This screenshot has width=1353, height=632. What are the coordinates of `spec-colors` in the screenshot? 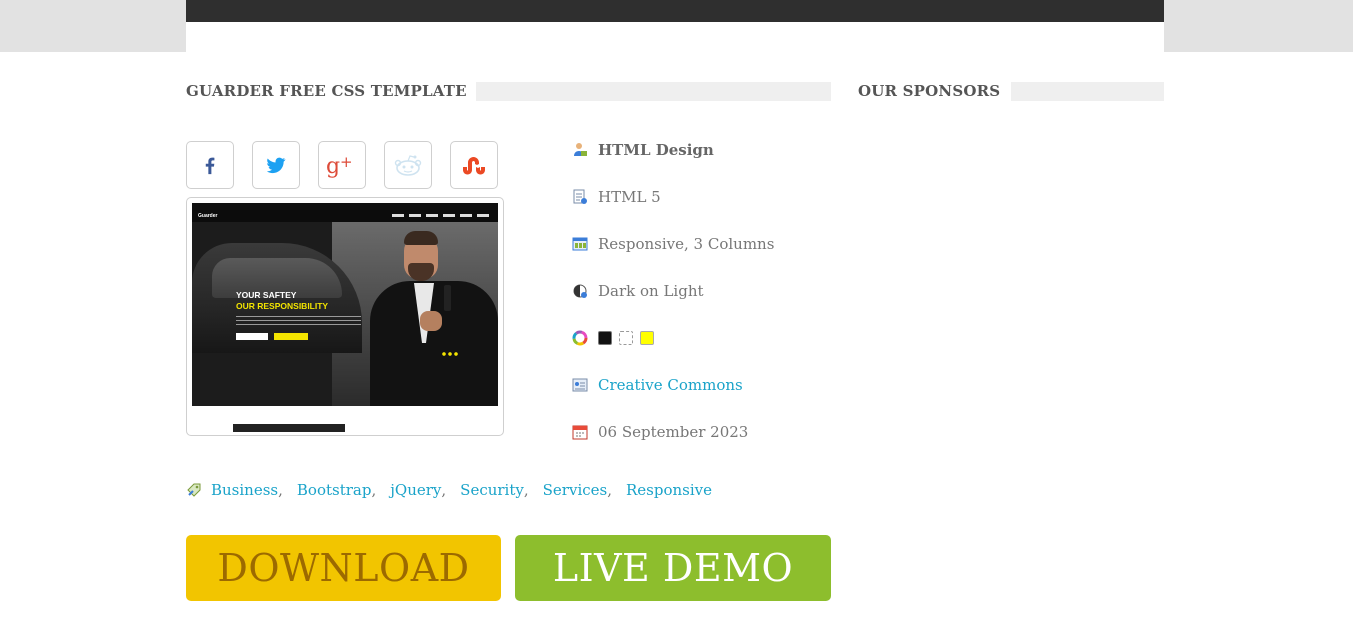 It's located at (616, 338).